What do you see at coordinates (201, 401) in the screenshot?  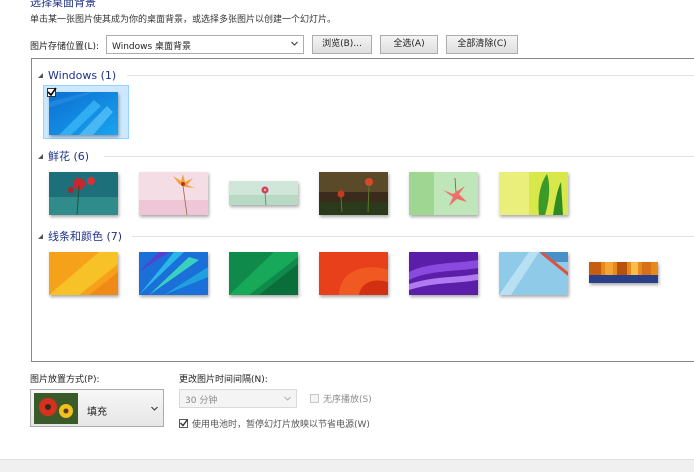 I see `interval-value: 30 分钟` at bounding box center [201, 401].